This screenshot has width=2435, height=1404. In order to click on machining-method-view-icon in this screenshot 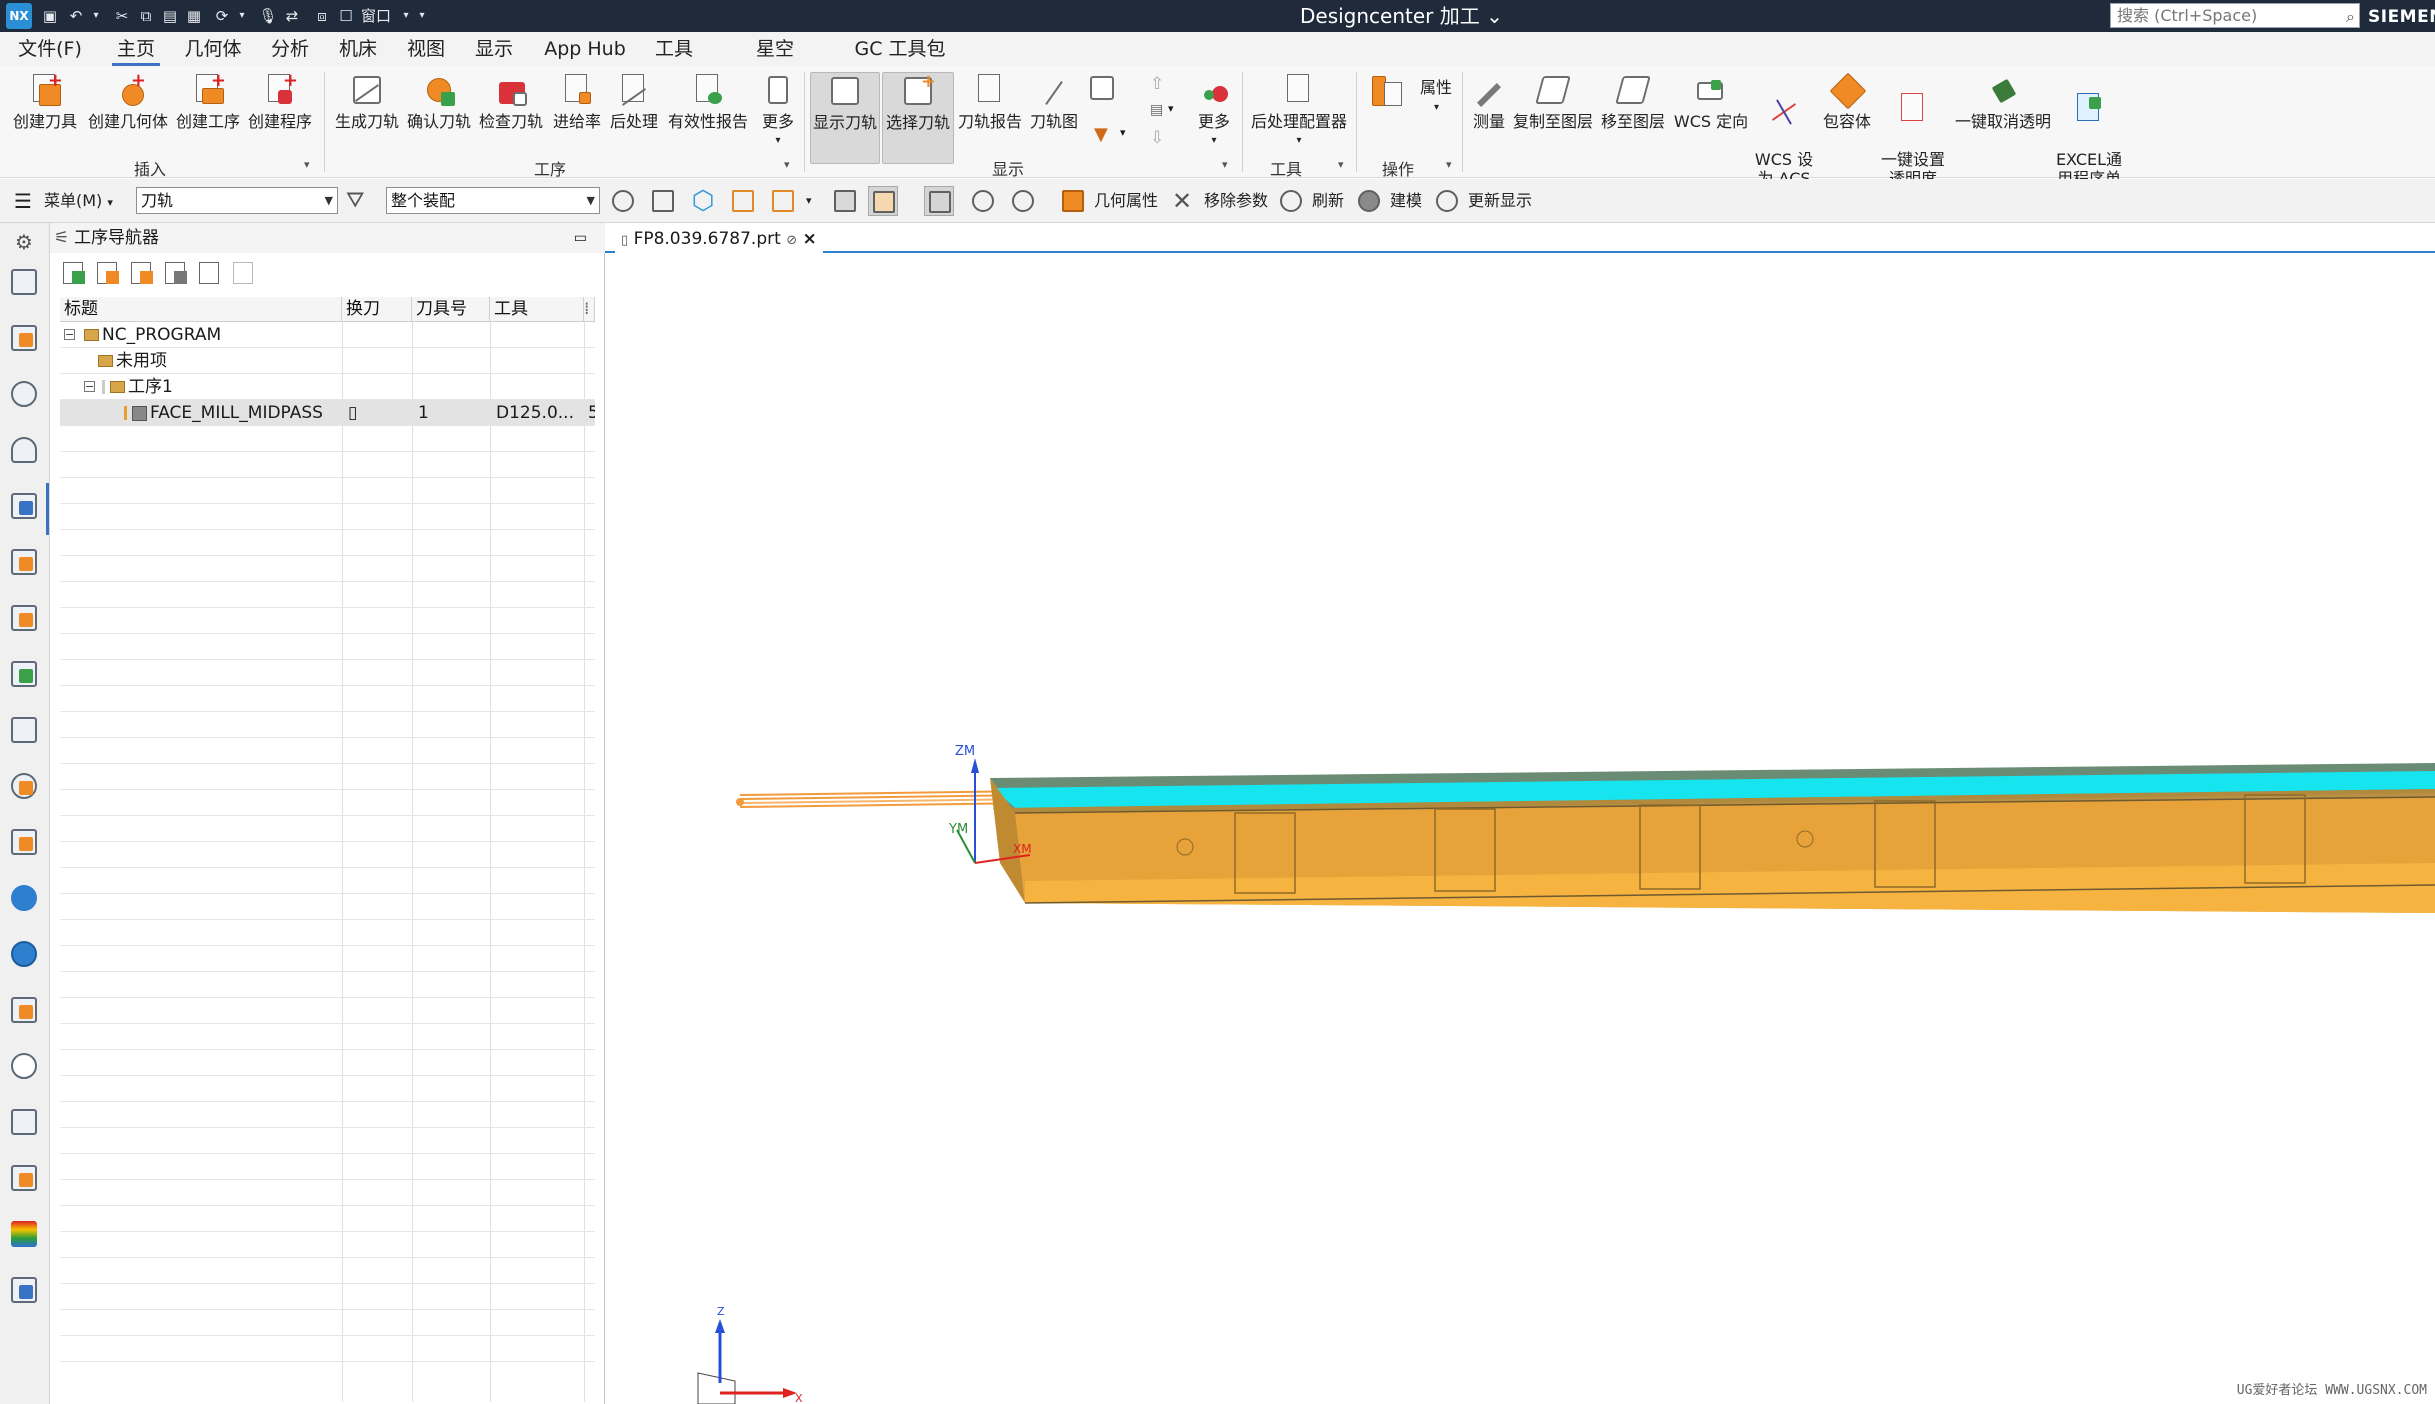, I will do `click(176, 273)`.